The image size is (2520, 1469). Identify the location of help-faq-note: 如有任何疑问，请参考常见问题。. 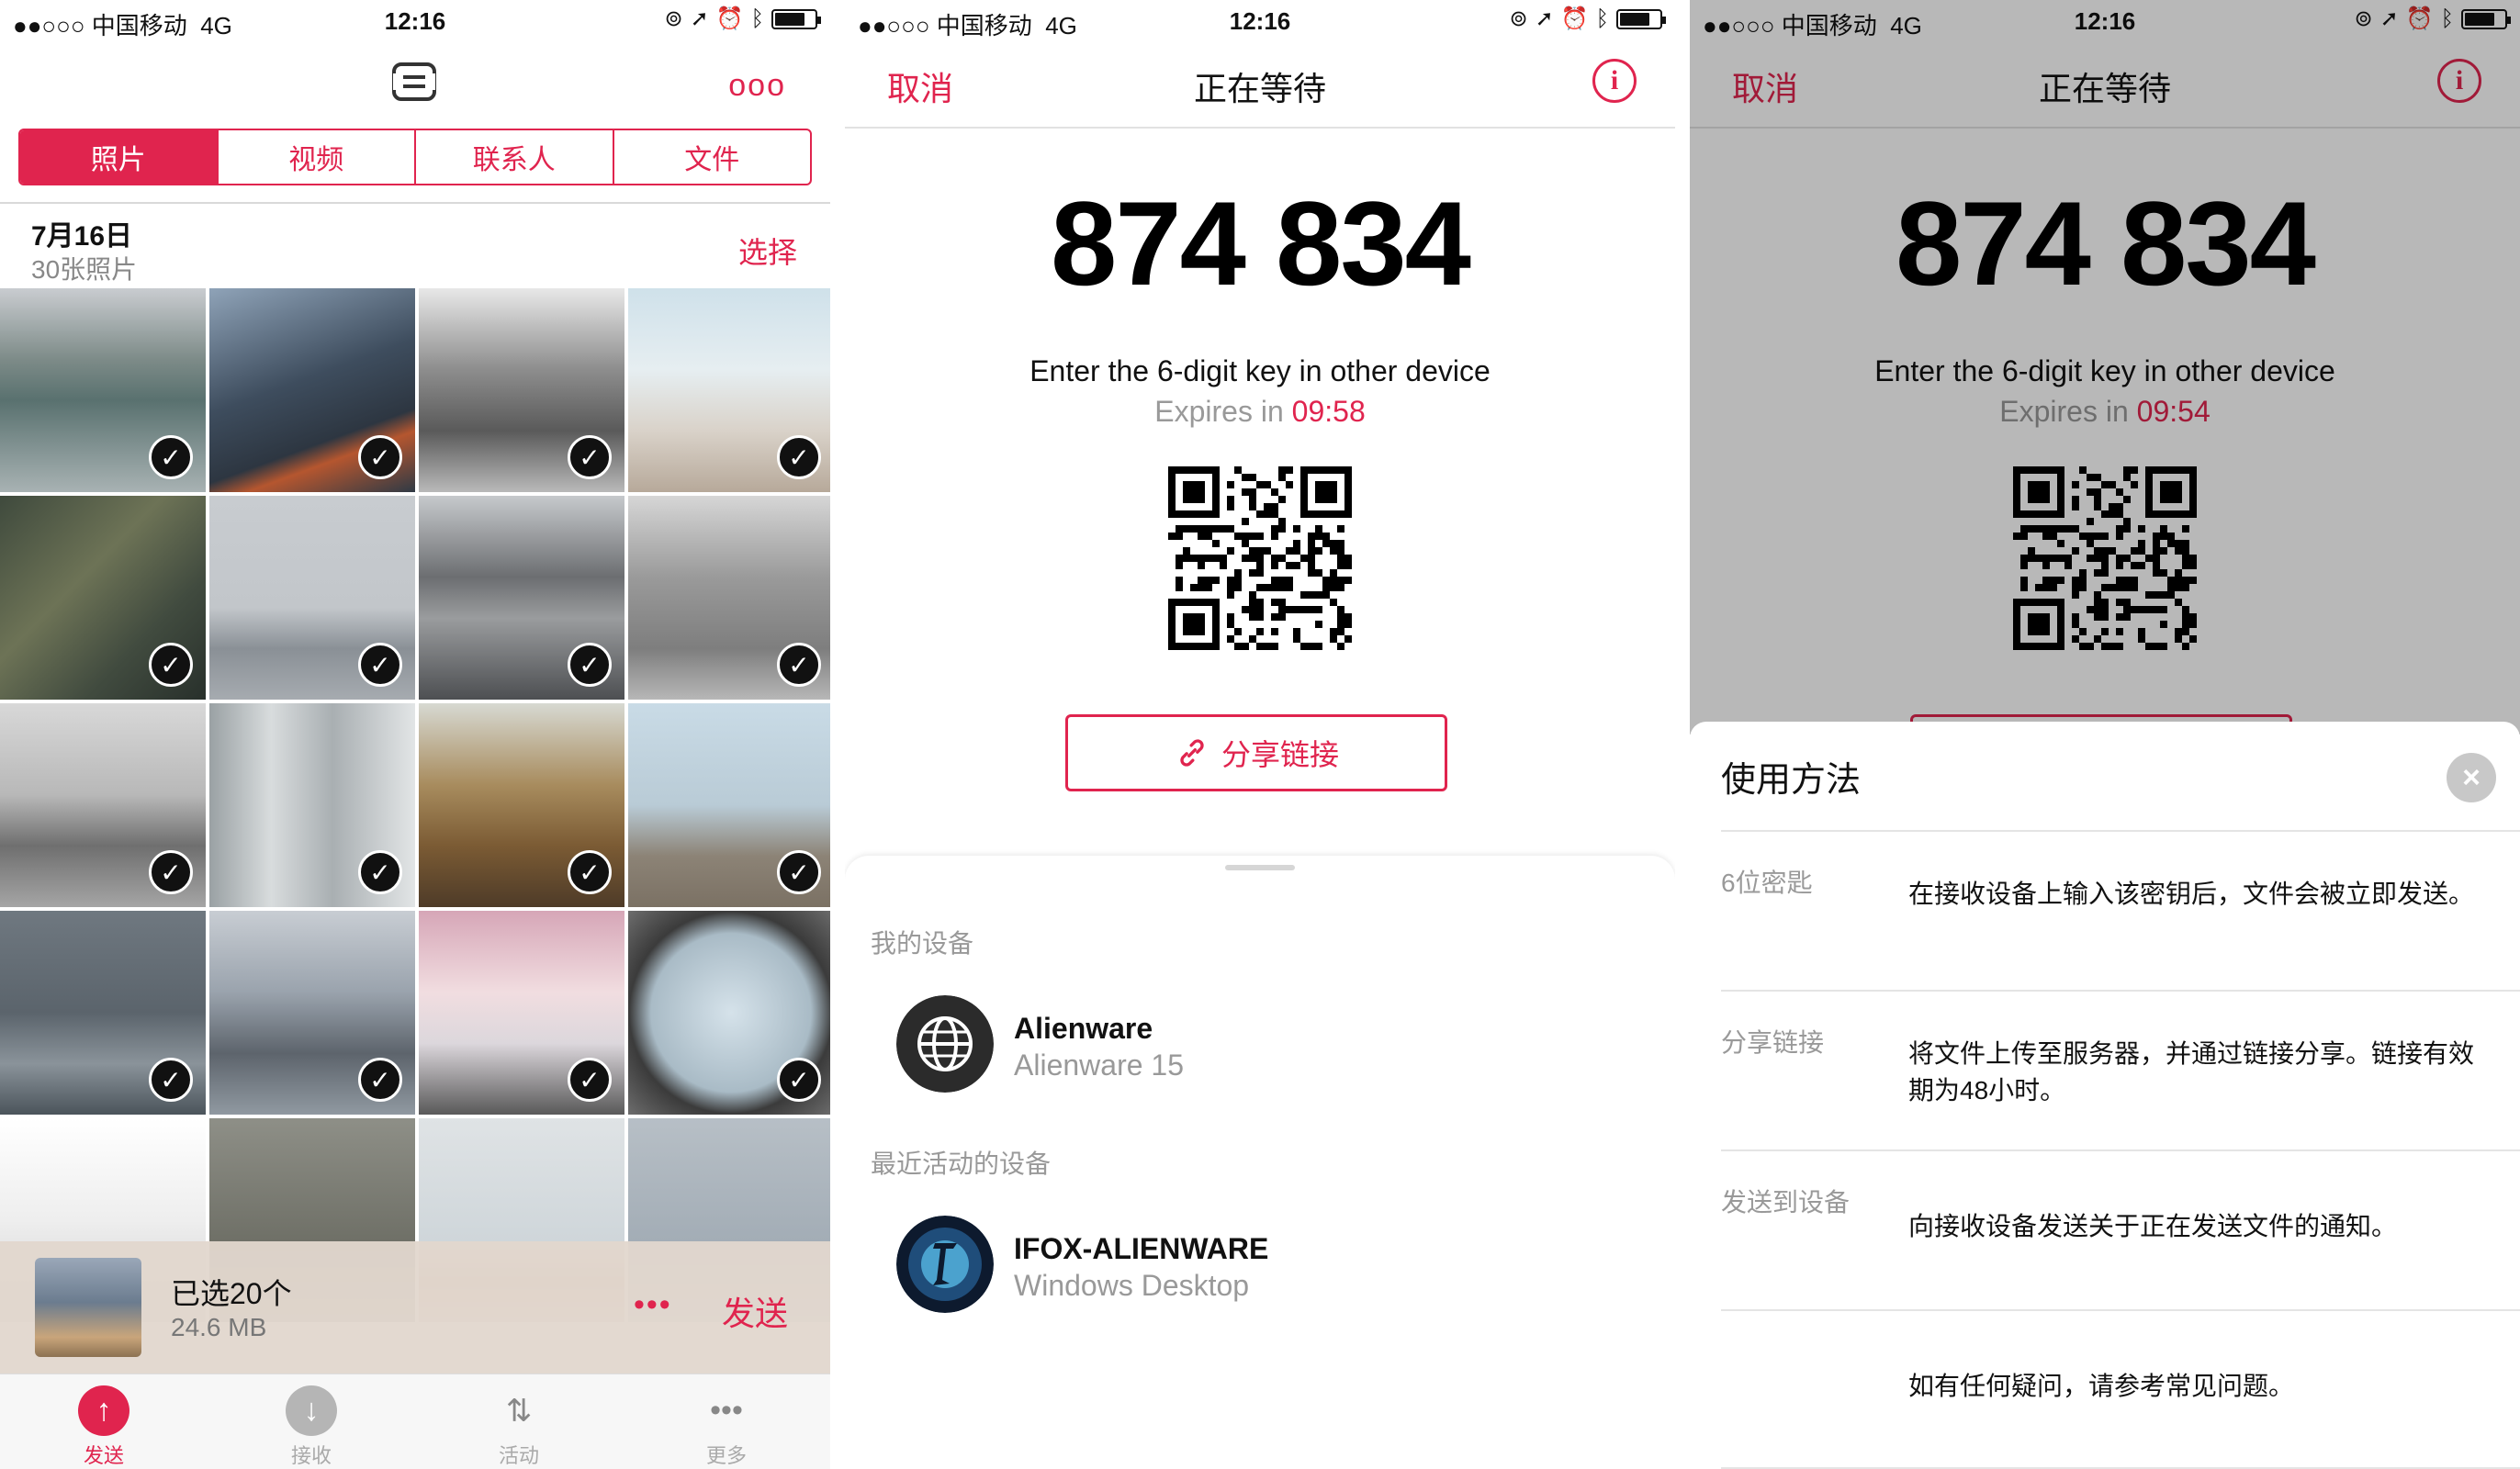
(2191, 1386).